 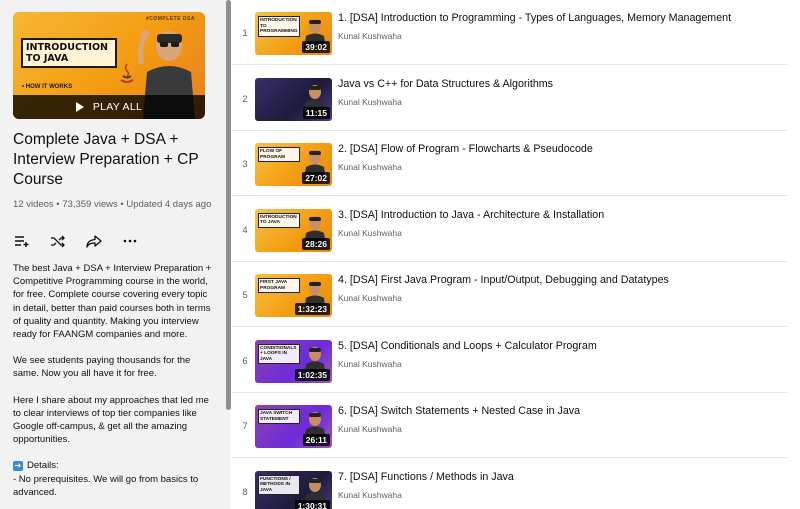 What do you see at coordinates (279, 416) in the screenshot?
I see `thumbnail-text: JAVA SWITCH STATEMENT` at bounding box center [279, 416].